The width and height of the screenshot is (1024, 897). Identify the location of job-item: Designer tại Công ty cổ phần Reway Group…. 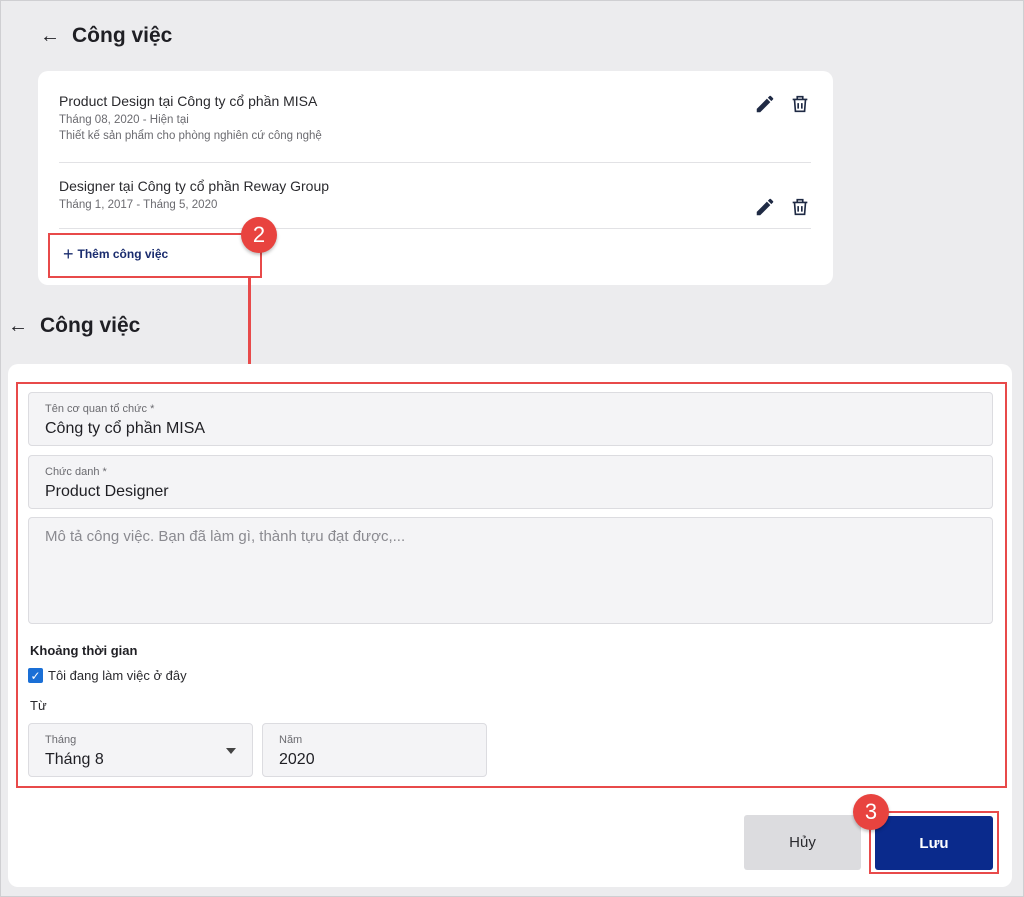
(435, 194).